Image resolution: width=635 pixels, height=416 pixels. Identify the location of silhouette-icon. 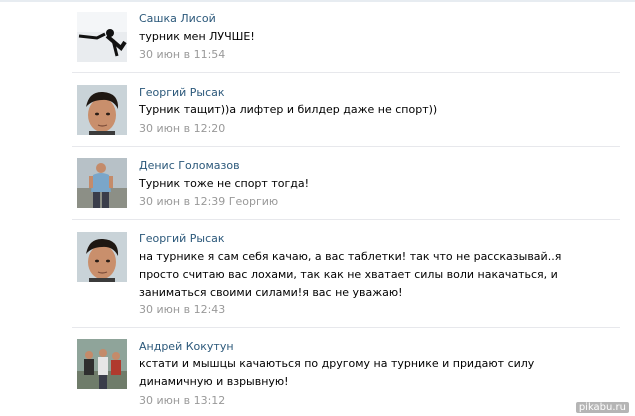
(102, 37).